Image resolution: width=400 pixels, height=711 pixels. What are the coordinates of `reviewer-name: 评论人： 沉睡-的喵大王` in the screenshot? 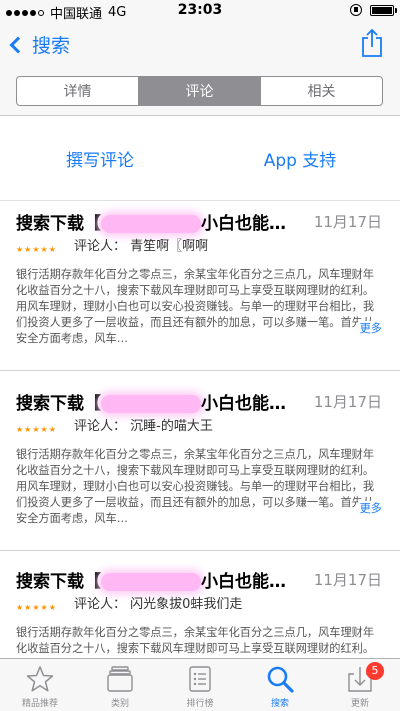 It's located at (143, 426).